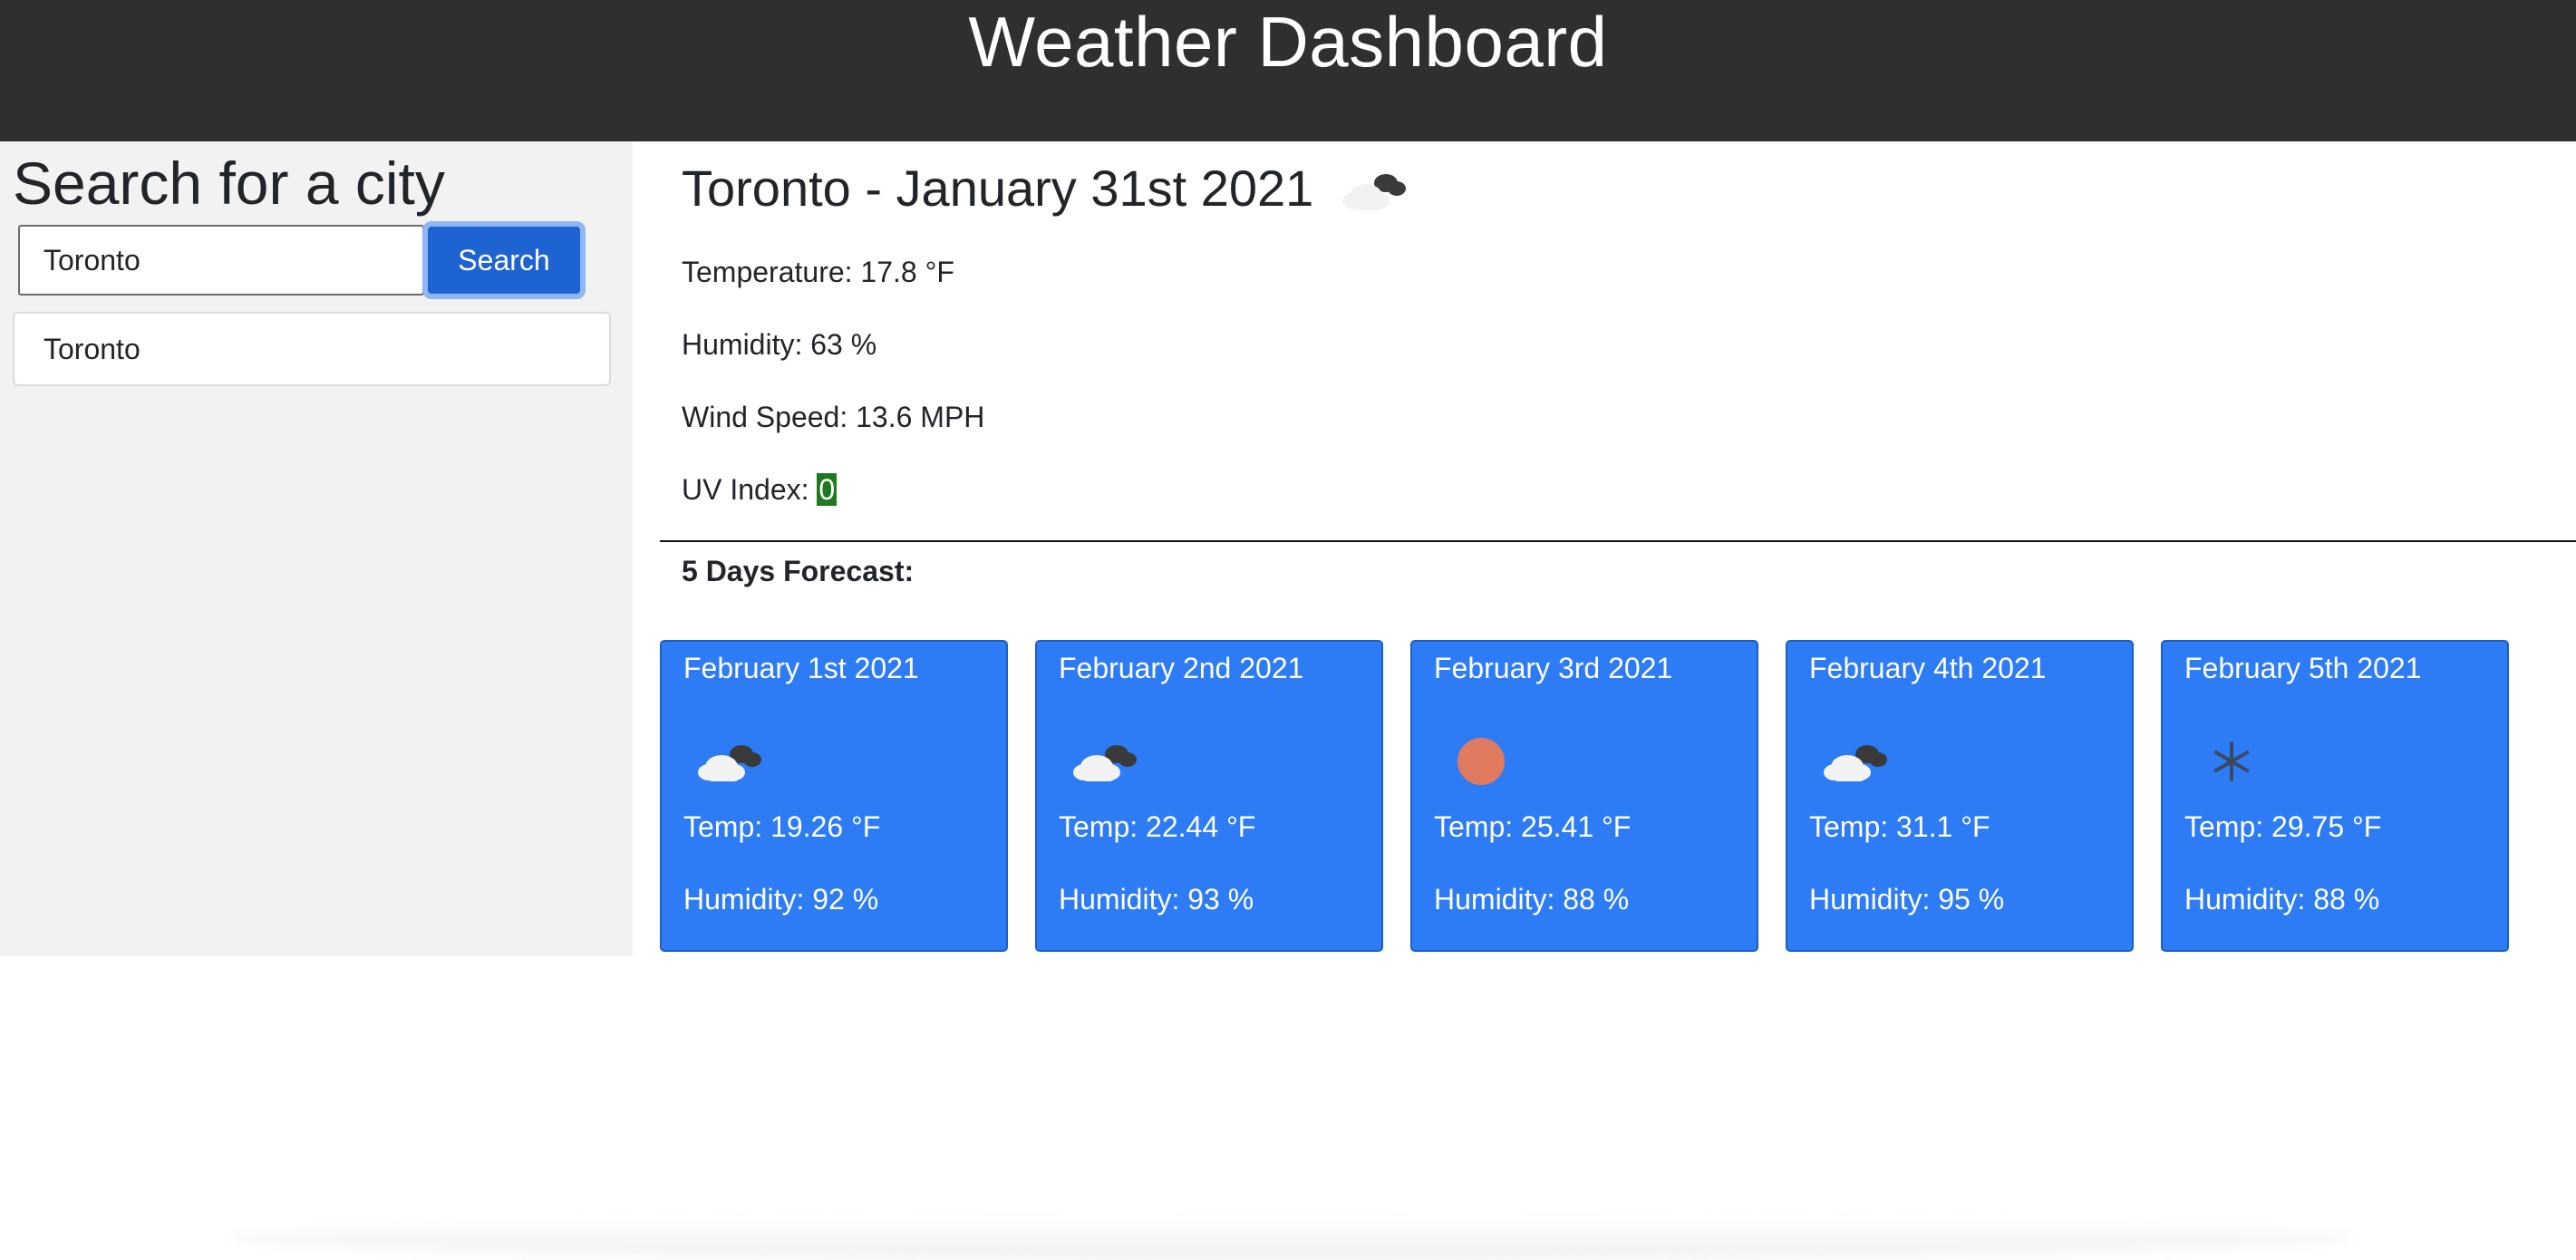 Image resolution: width=2576 pixels, height=1260 pixels. Describe the element at coordinates (1618, 541) in the screenshot. I see `section-divider` at that location.